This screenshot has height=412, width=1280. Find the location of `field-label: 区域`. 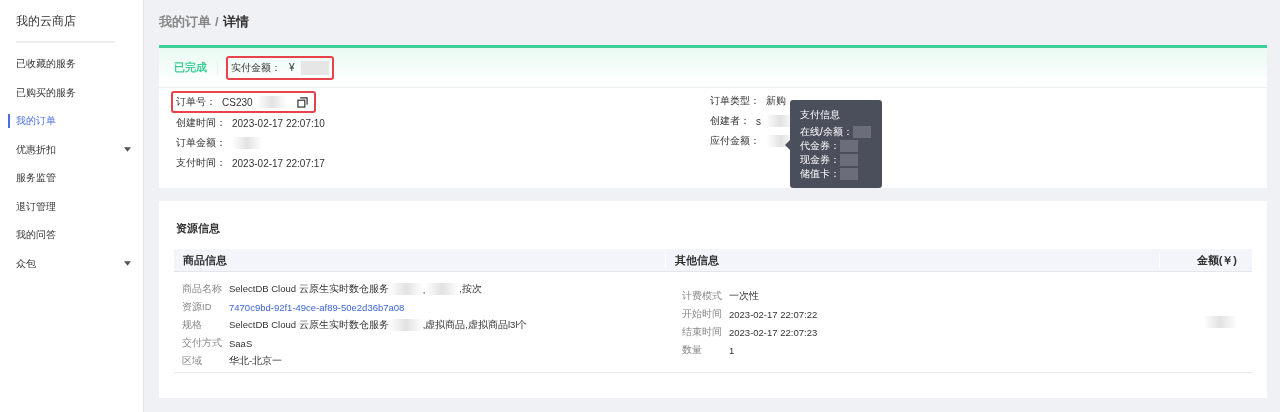

field-label: 区域 is located at coordinates (192, 361).